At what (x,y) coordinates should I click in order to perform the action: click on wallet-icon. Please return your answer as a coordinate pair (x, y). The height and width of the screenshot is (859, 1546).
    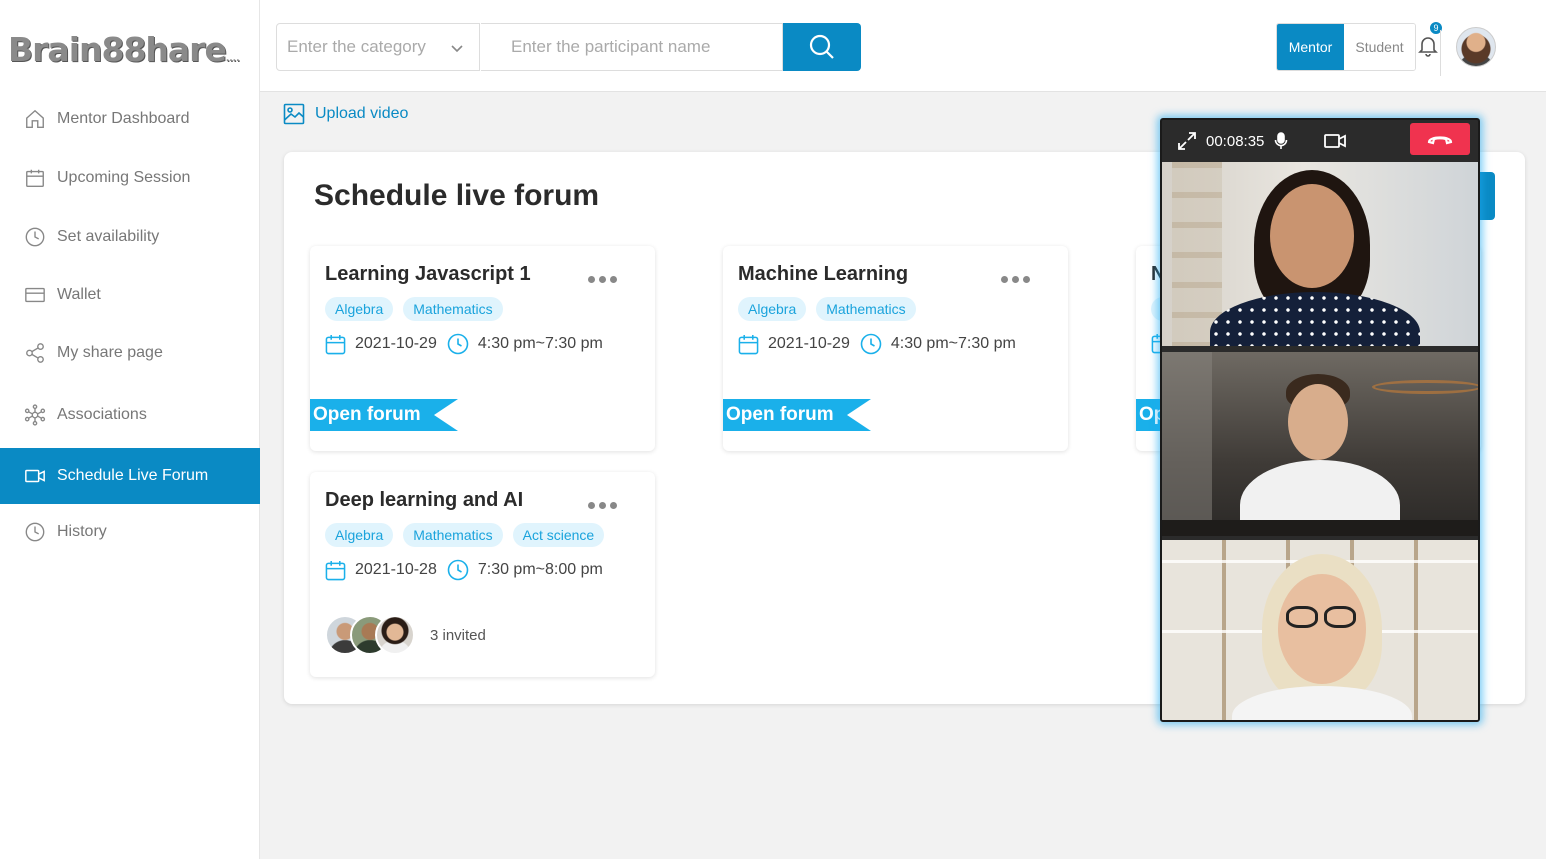
    Looking at the image, I should click on (35, 295).